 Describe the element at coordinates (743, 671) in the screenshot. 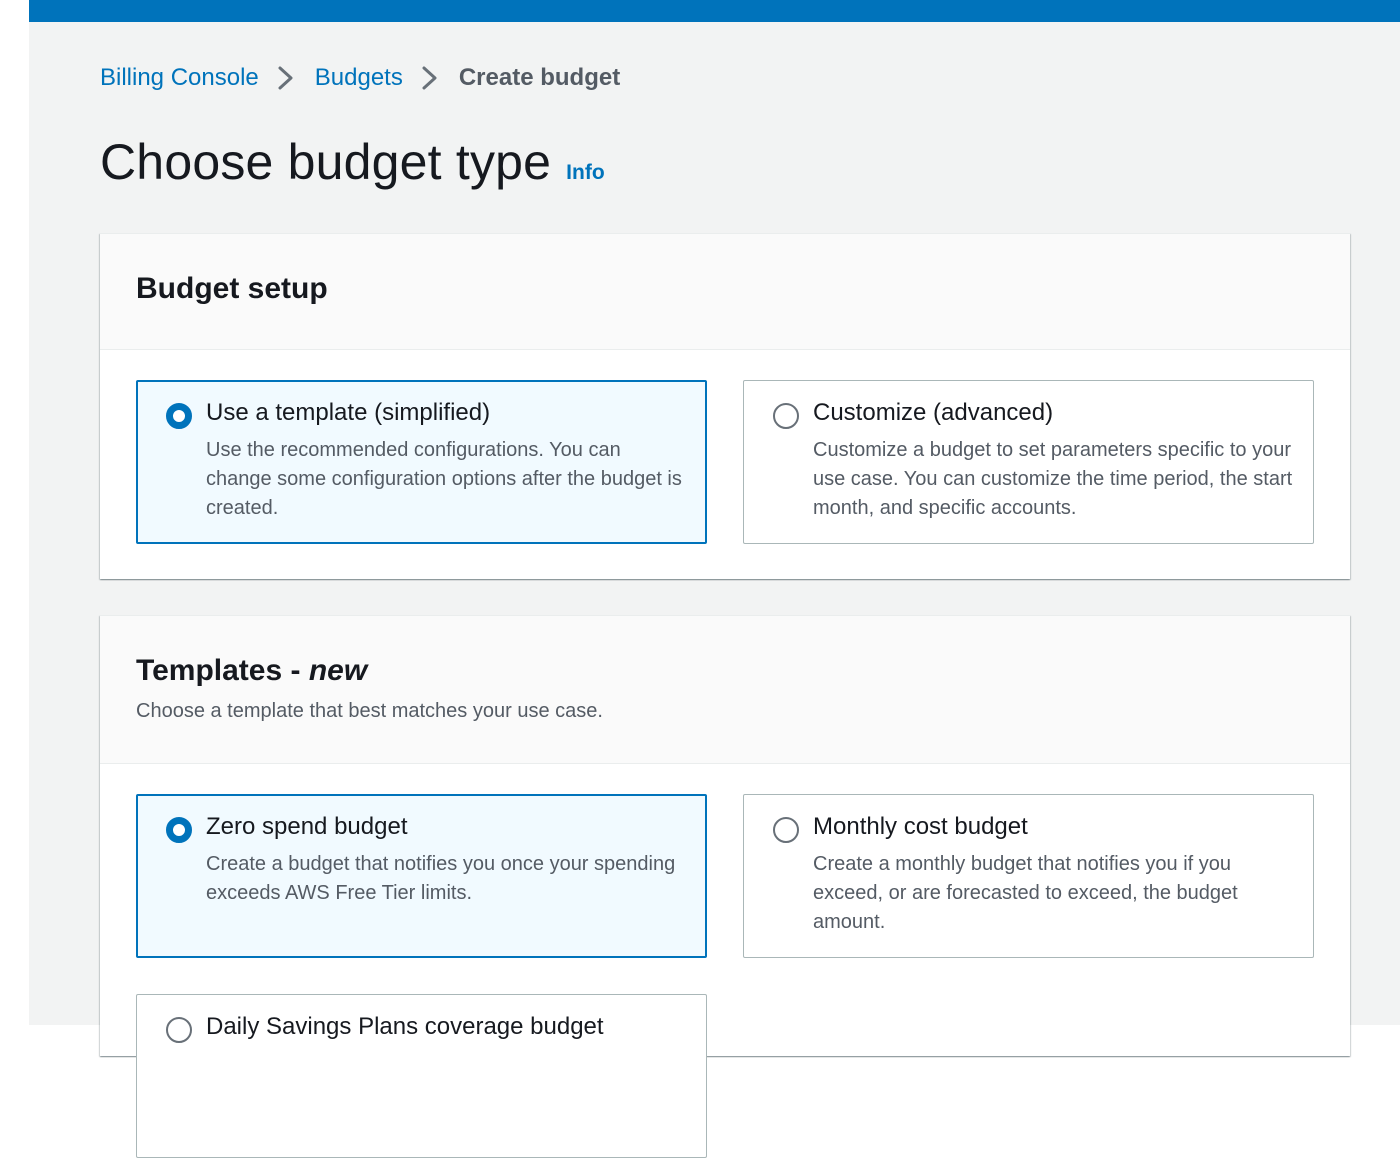

I see `templates-title: Templates - new` at that location.